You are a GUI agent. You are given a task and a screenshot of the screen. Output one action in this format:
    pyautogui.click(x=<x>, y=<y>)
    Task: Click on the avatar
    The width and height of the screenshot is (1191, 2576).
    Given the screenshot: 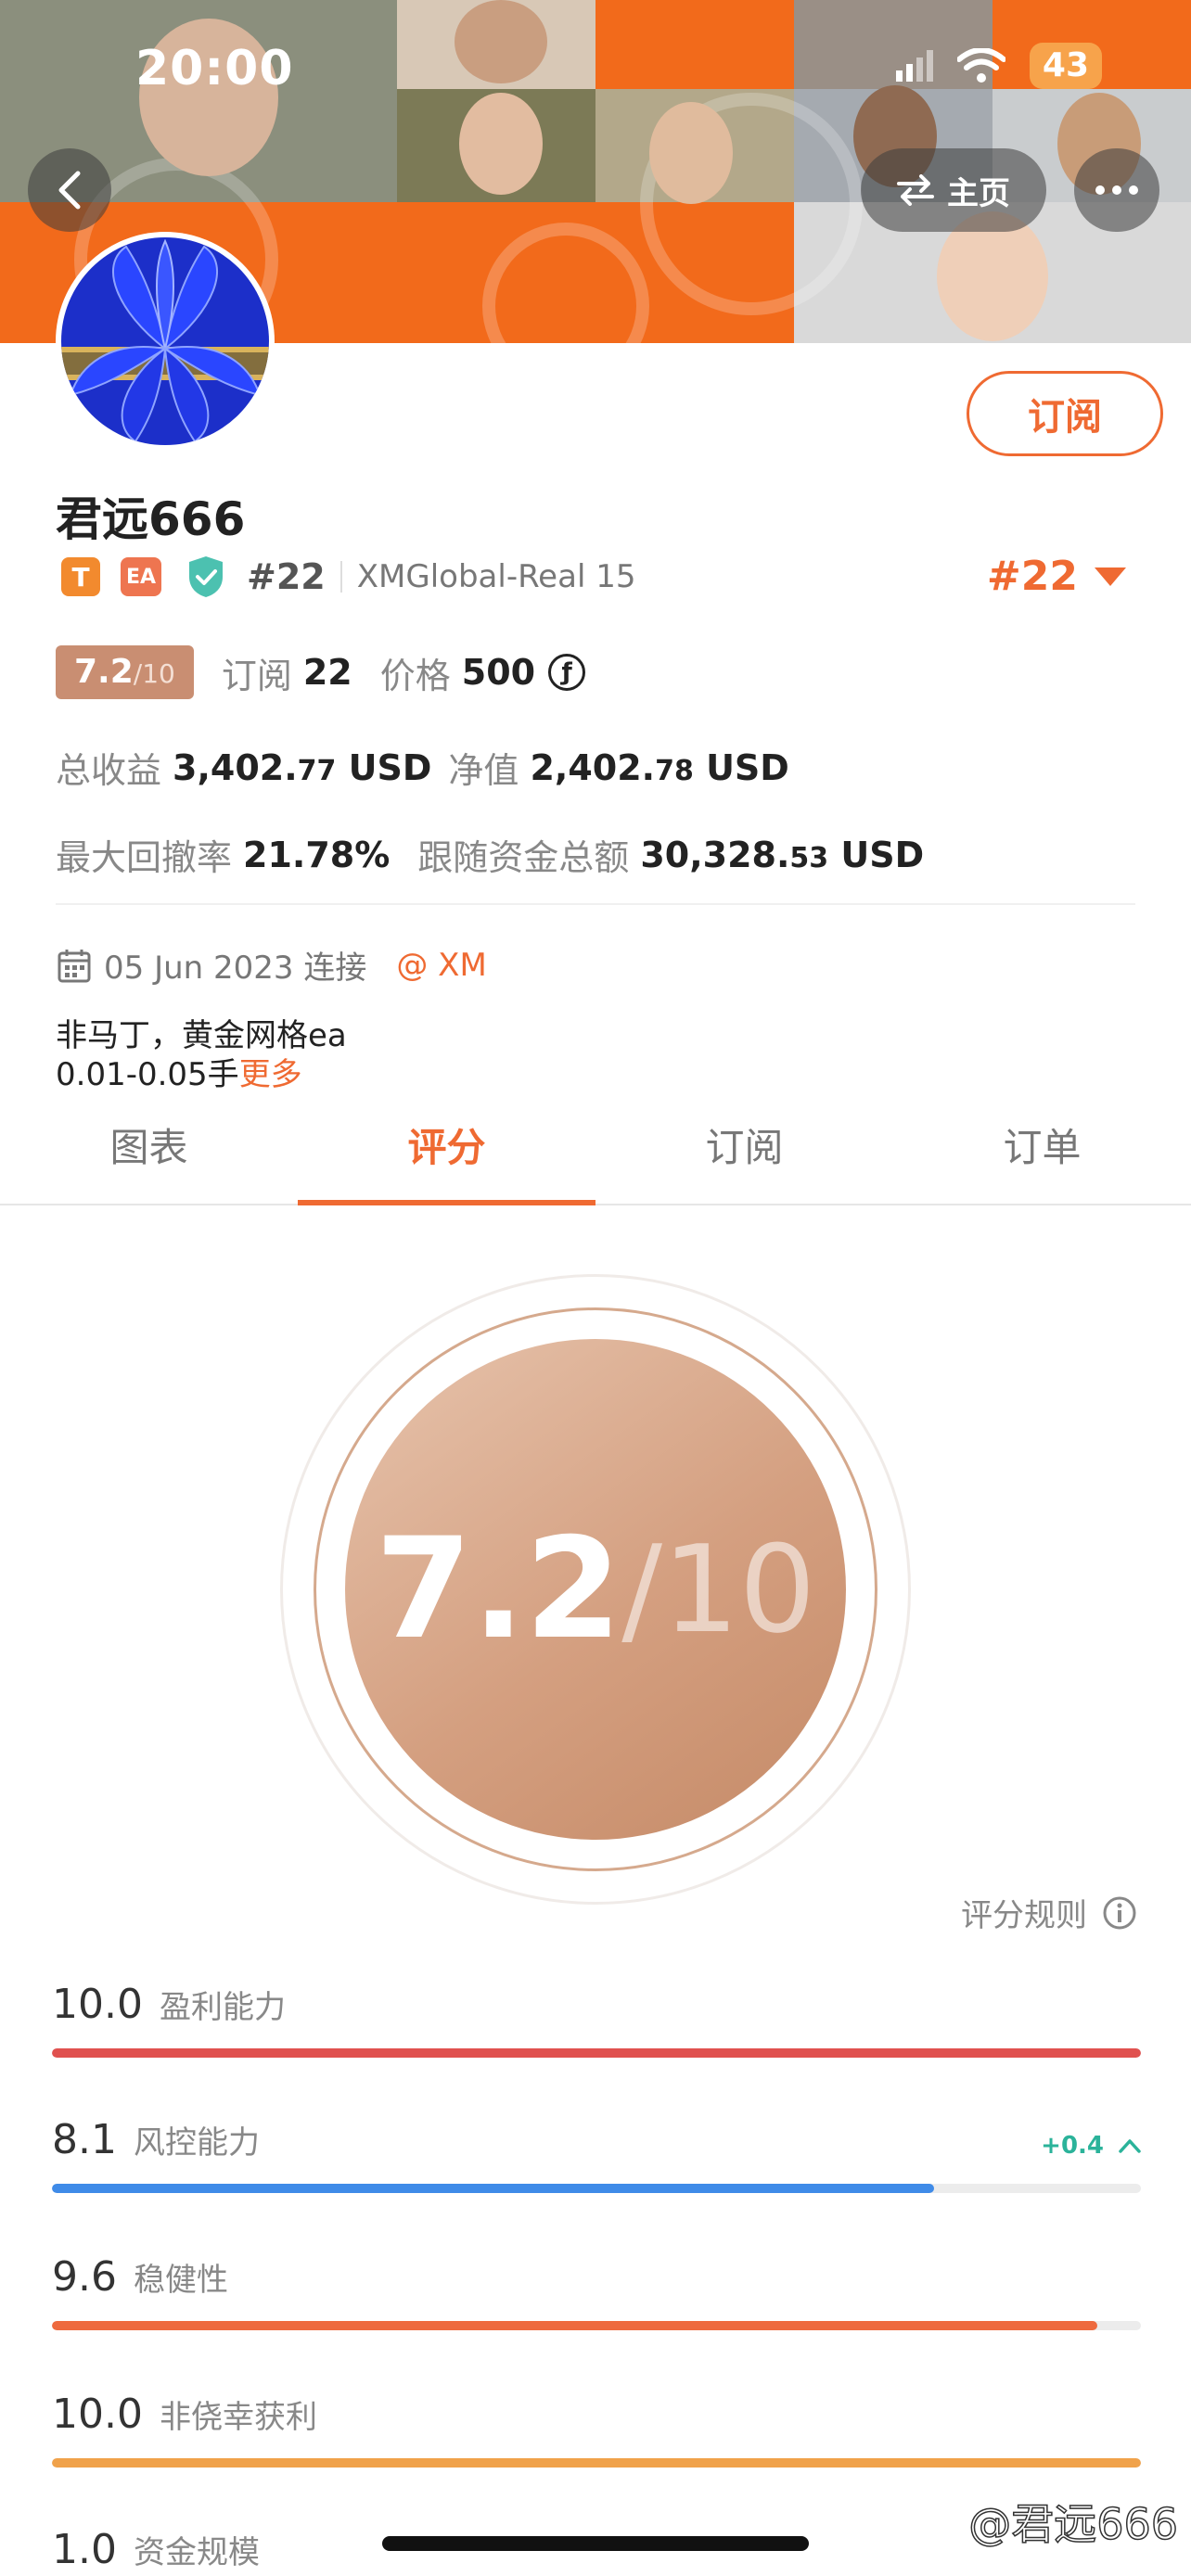 What is the action you would take?
    pyautogui.click(x=165, y=341)
    